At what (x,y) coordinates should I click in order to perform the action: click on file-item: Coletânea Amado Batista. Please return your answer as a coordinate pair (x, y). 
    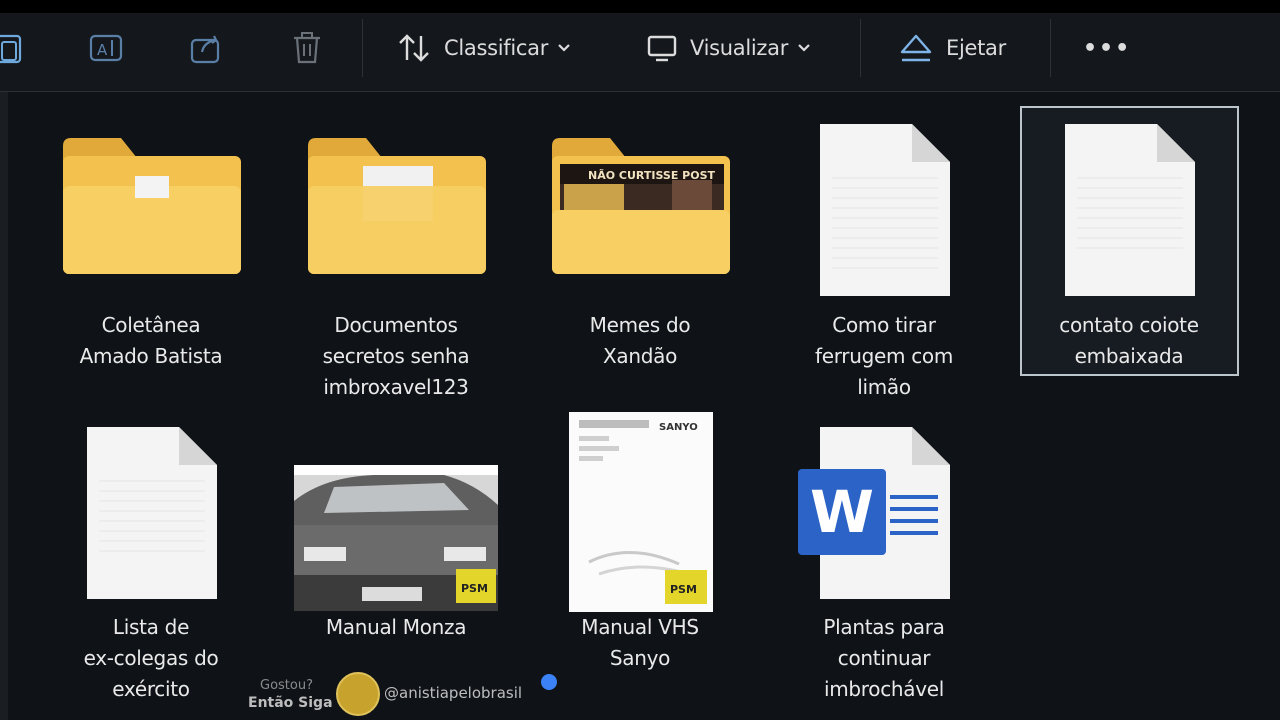
    Looking at the image, I should click on (151, 255).